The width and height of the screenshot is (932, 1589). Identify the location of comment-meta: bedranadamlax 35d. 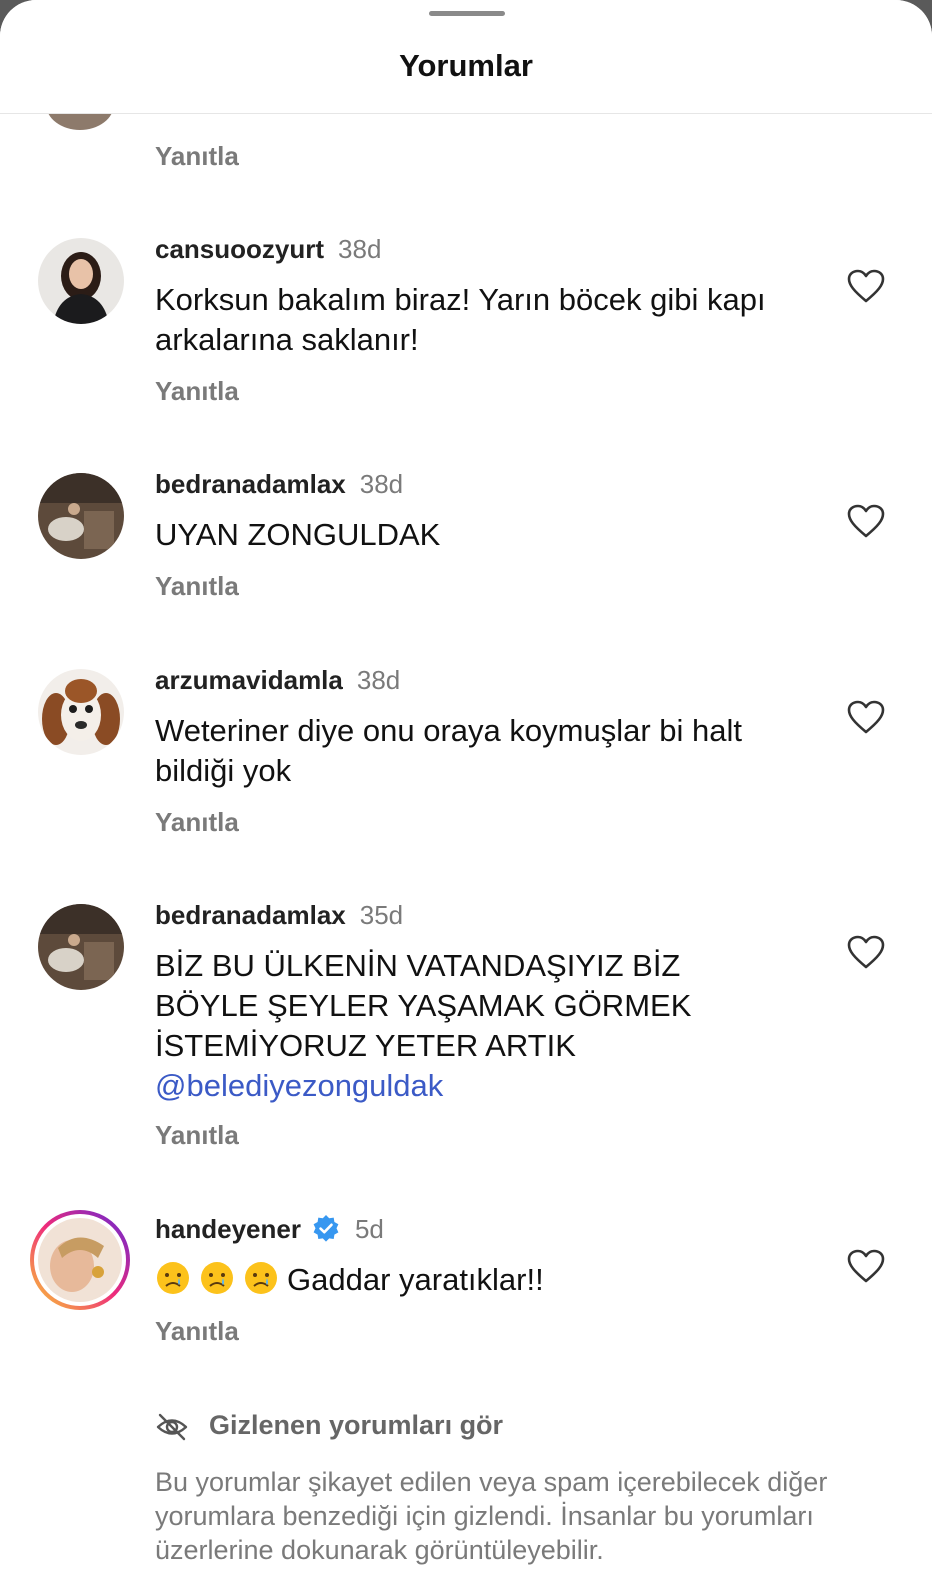
(279, 915).